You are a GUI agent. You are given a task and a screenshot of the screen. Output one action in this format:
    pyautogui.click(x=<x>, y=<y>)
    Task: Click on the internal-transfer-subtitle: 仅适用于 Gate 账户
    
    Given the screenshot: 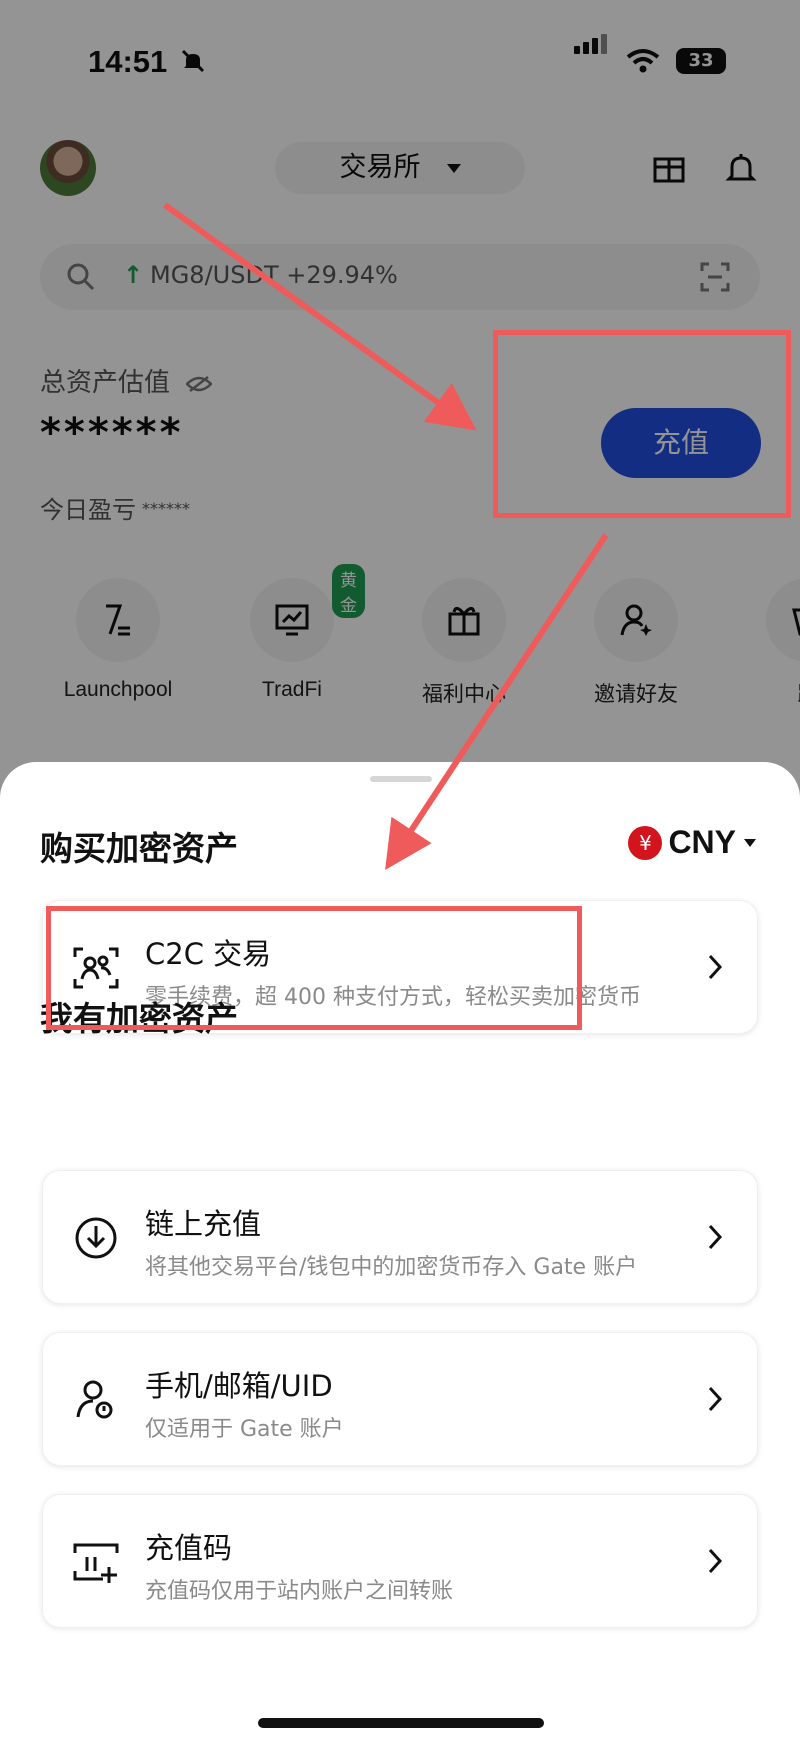 What is the action you would take?
    pyautogui.click(x=244, y=1429)
    